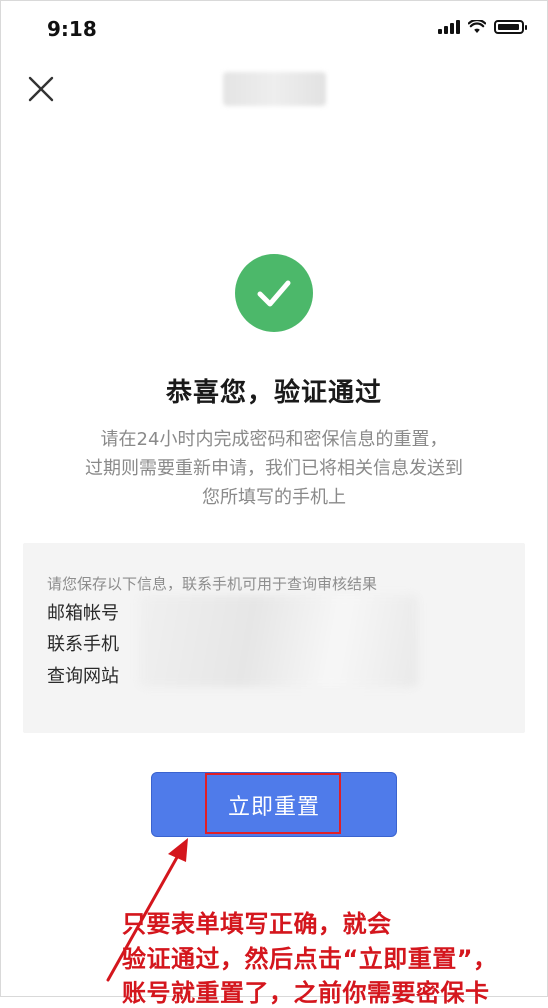 The height and width of the screenshot is (1008, 548). What do you see at coordinates (257, 924) in the screenshot?
I see `annotation-line: 只要表单填写正确，就会` at bounding box center [257, 924].